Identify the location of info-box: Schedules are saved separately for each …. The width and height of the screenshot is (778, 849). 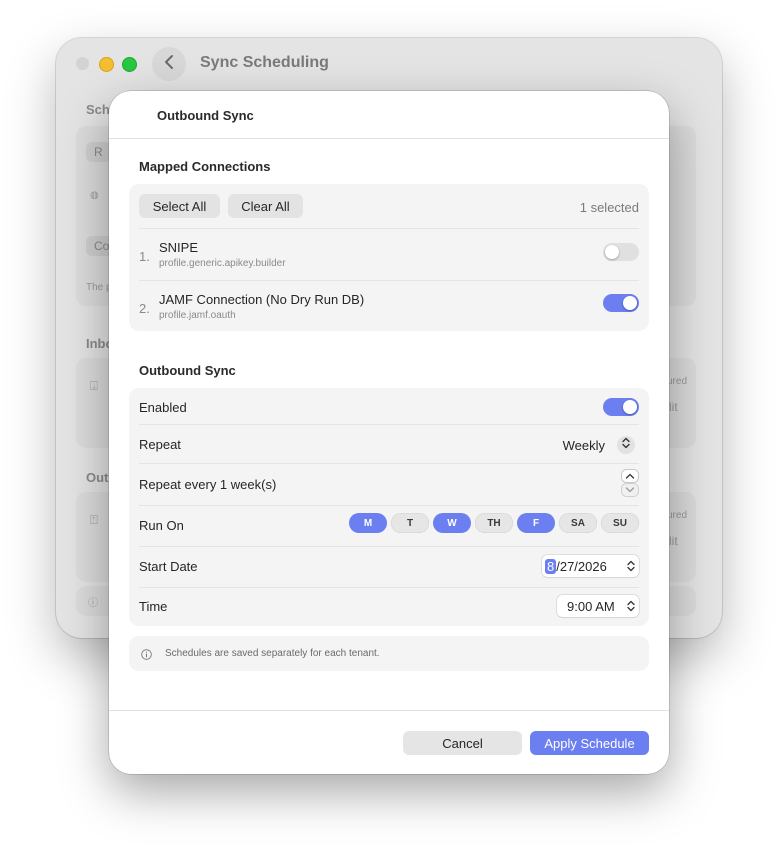
(389, 653).